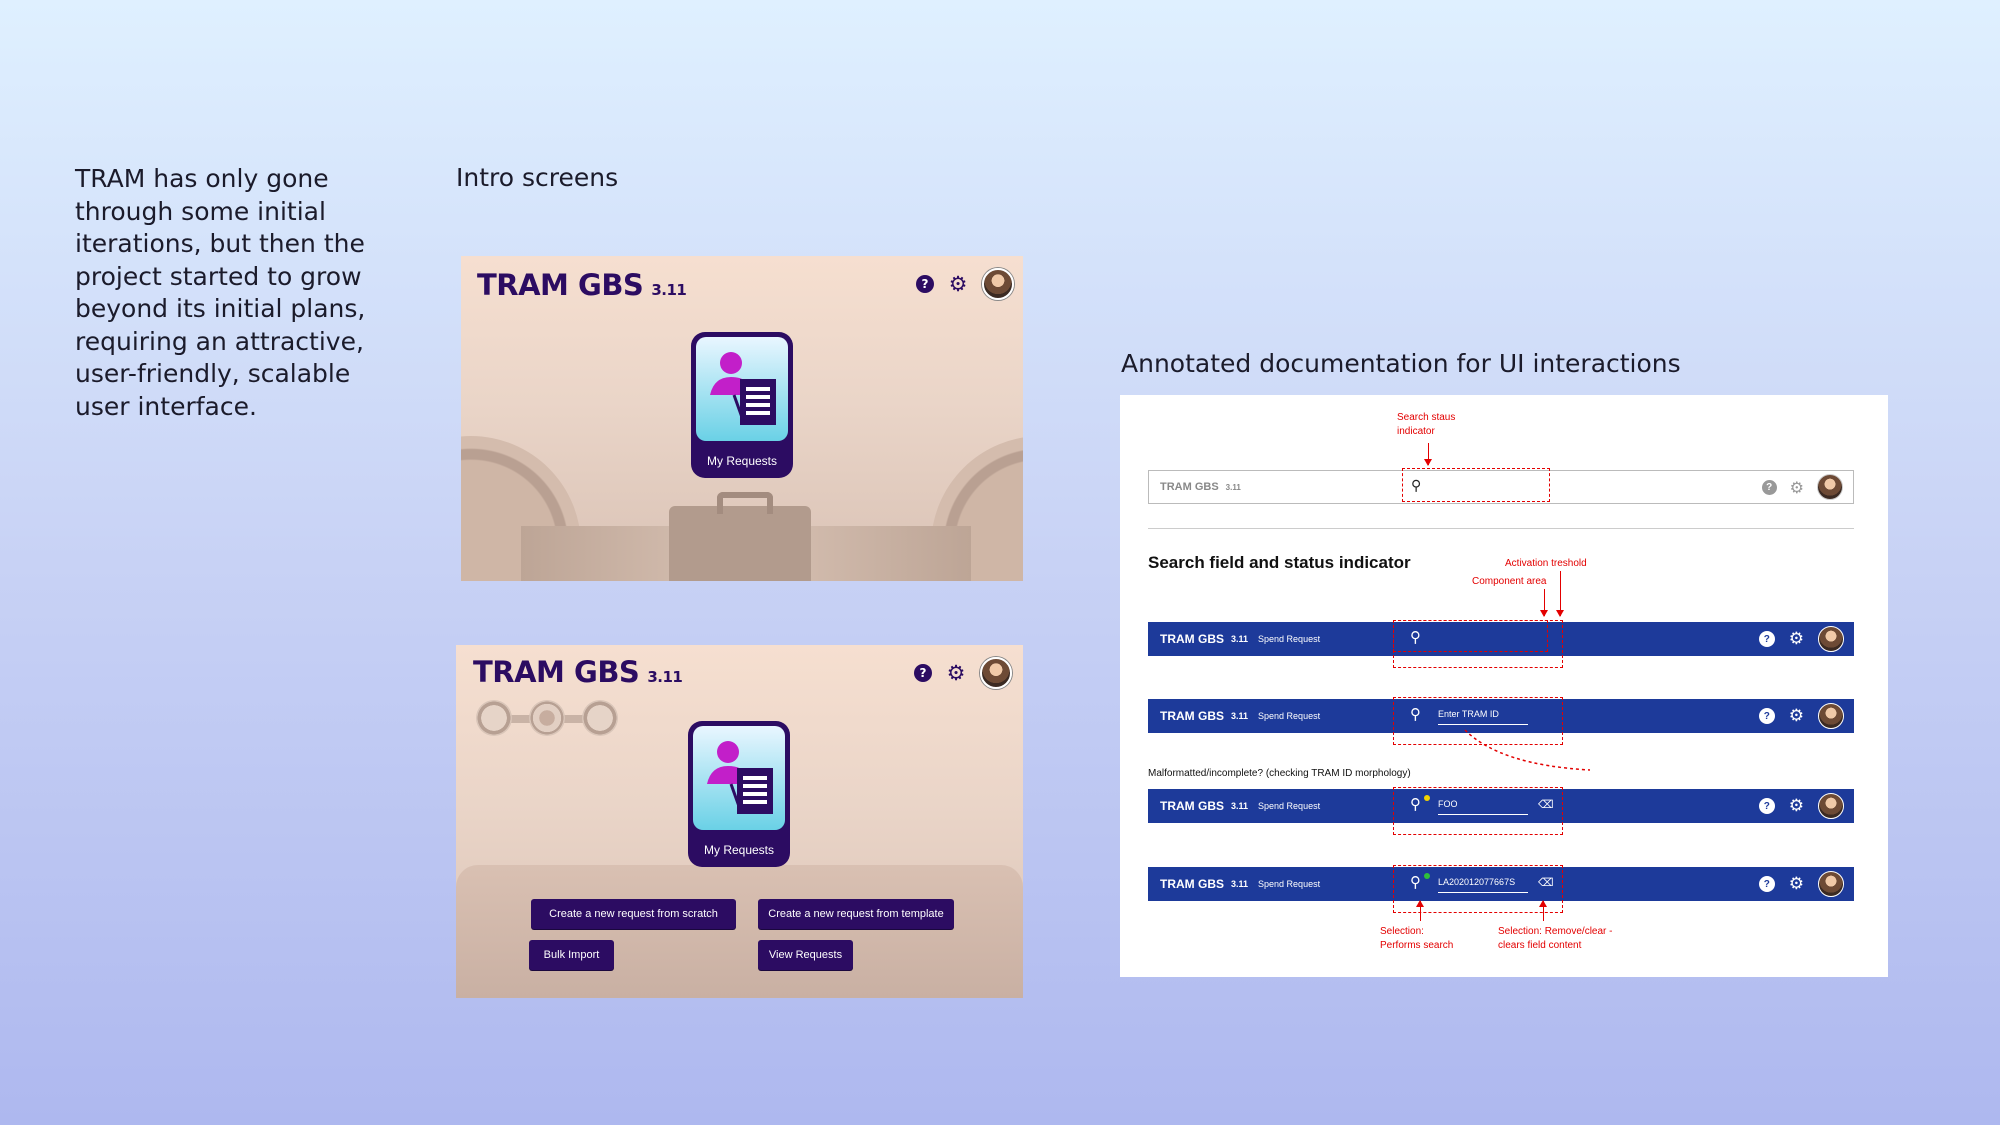 Image resolution: width=2000 pixels, height=1125 pixels. Describe the element at coordinates (1527, 750) in the screenshot. I see `annotation-curve` at that location.